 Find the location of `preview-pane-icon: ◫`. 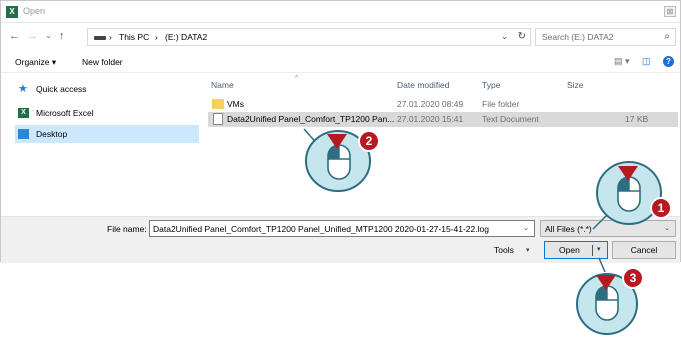

preview-pane-icon: ◫ is located at coordinates (646, 61).